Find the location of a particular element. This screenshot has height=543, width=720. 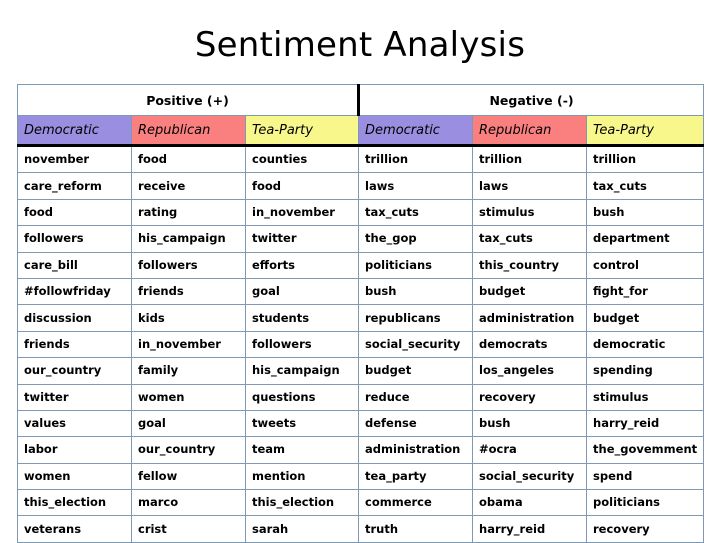

term-cell: reduce is located at coordinates (416, 397).